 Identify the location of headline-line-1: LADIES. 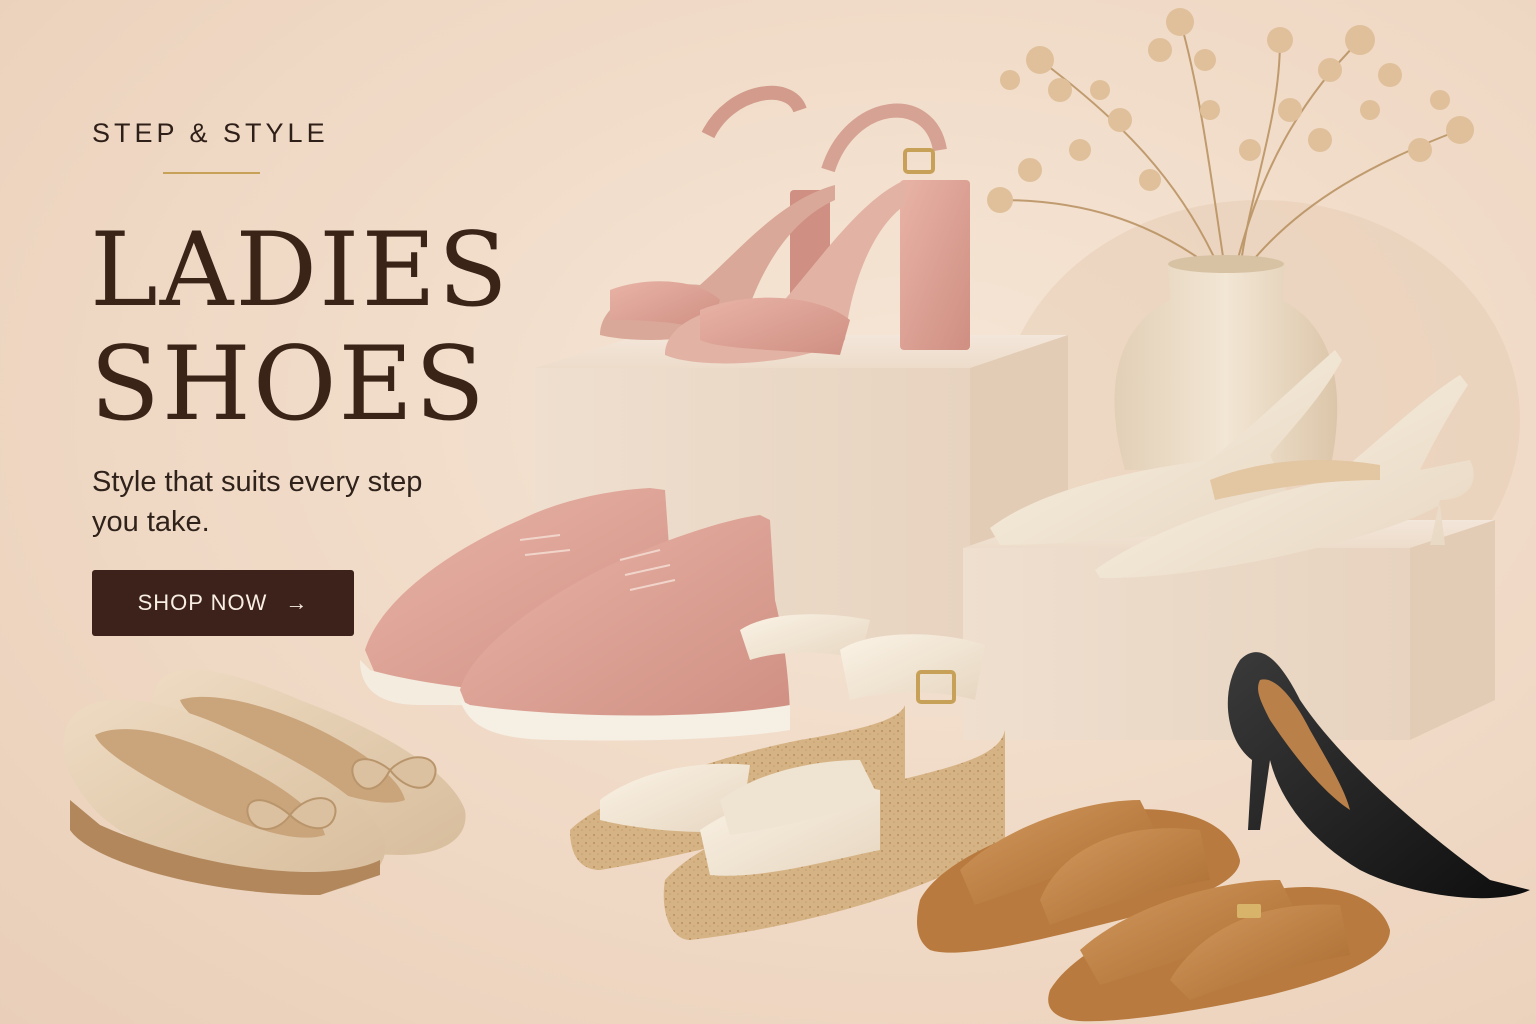
(300, 270).